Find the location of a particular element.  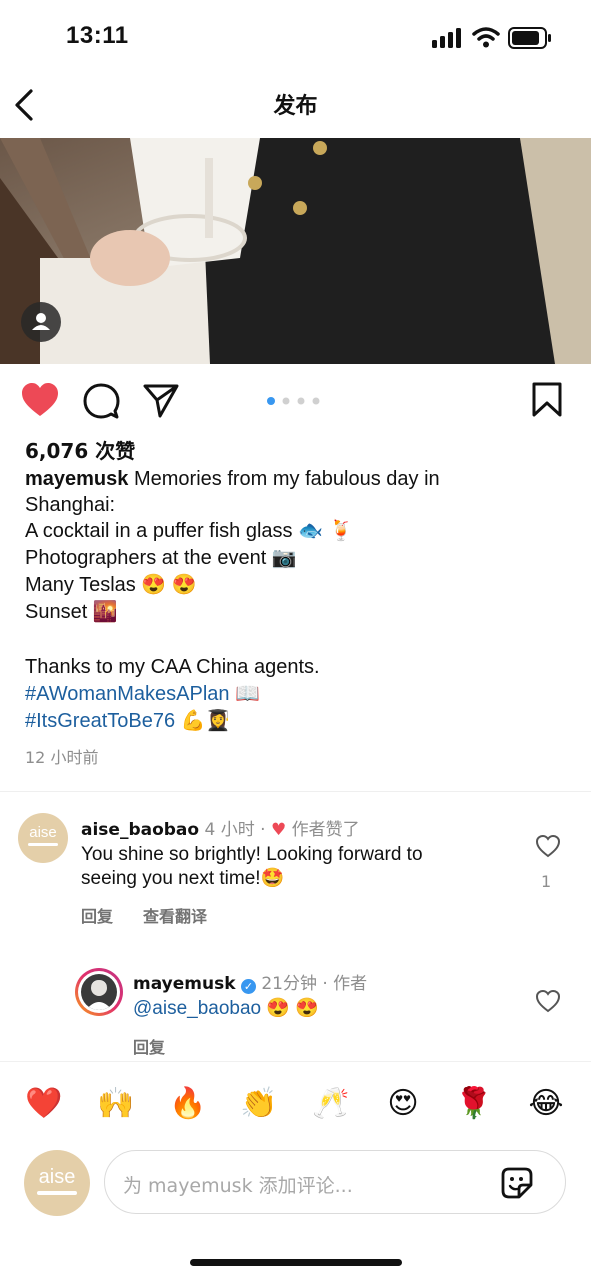

comment-header: aise_baobao 4 小时 · ♥ 作者赞了 is located at coordinates (220, 830).